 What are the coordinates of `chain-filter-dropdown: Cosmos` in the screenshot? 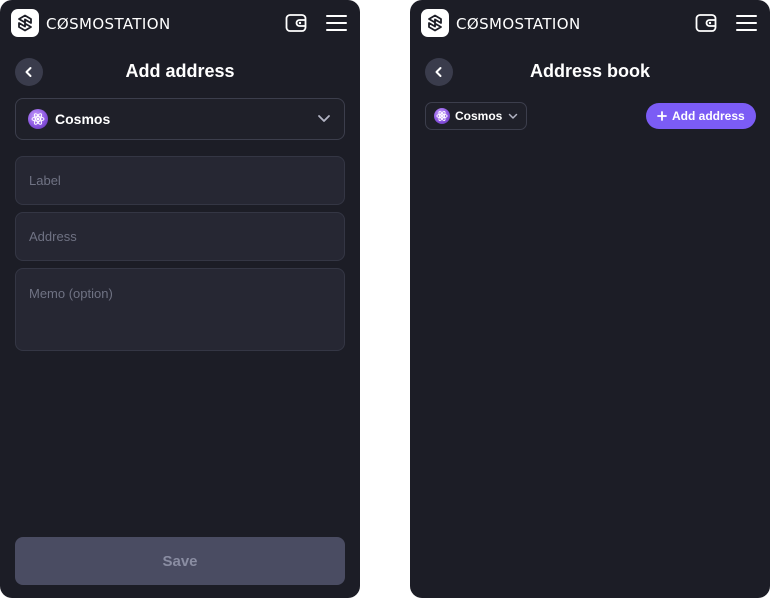 It's located at (476, 116).